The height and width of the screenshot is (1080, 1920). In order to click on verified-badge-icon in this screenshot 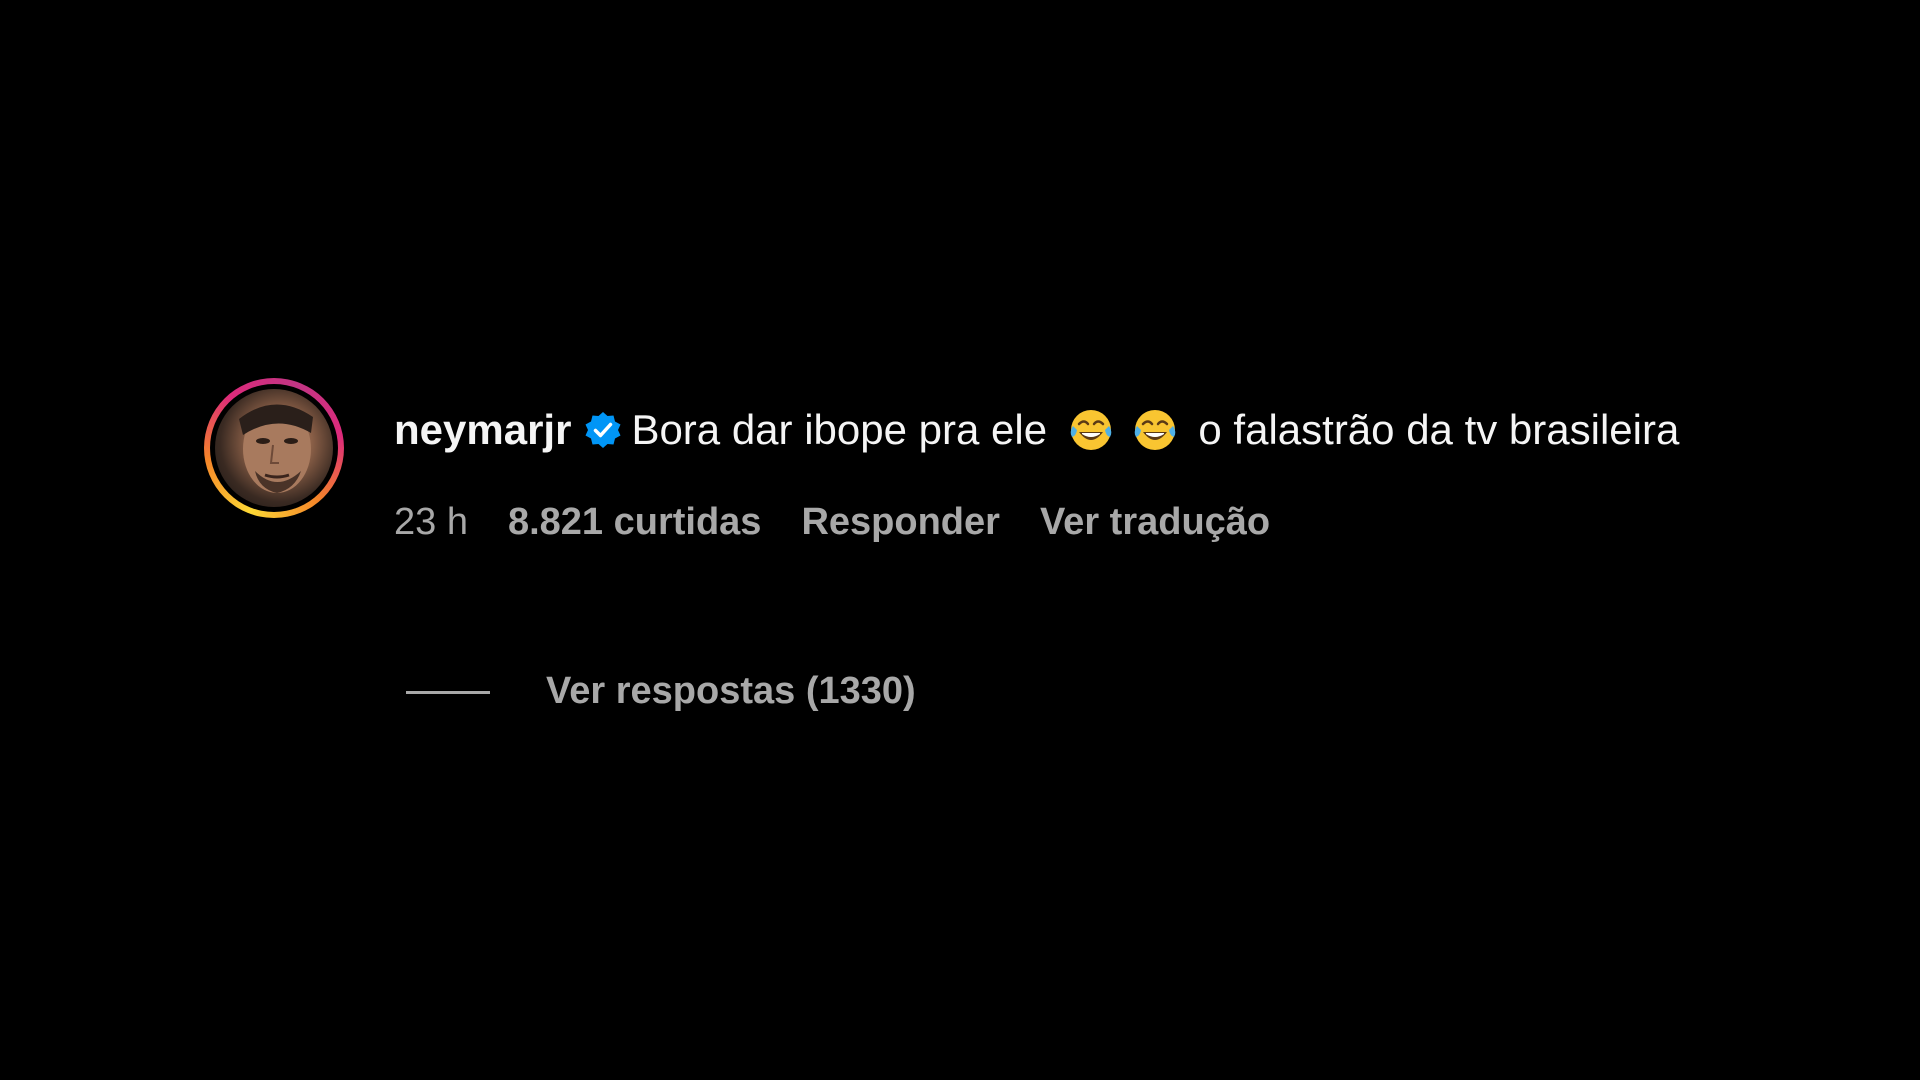, I will do `click(603, 430)`.